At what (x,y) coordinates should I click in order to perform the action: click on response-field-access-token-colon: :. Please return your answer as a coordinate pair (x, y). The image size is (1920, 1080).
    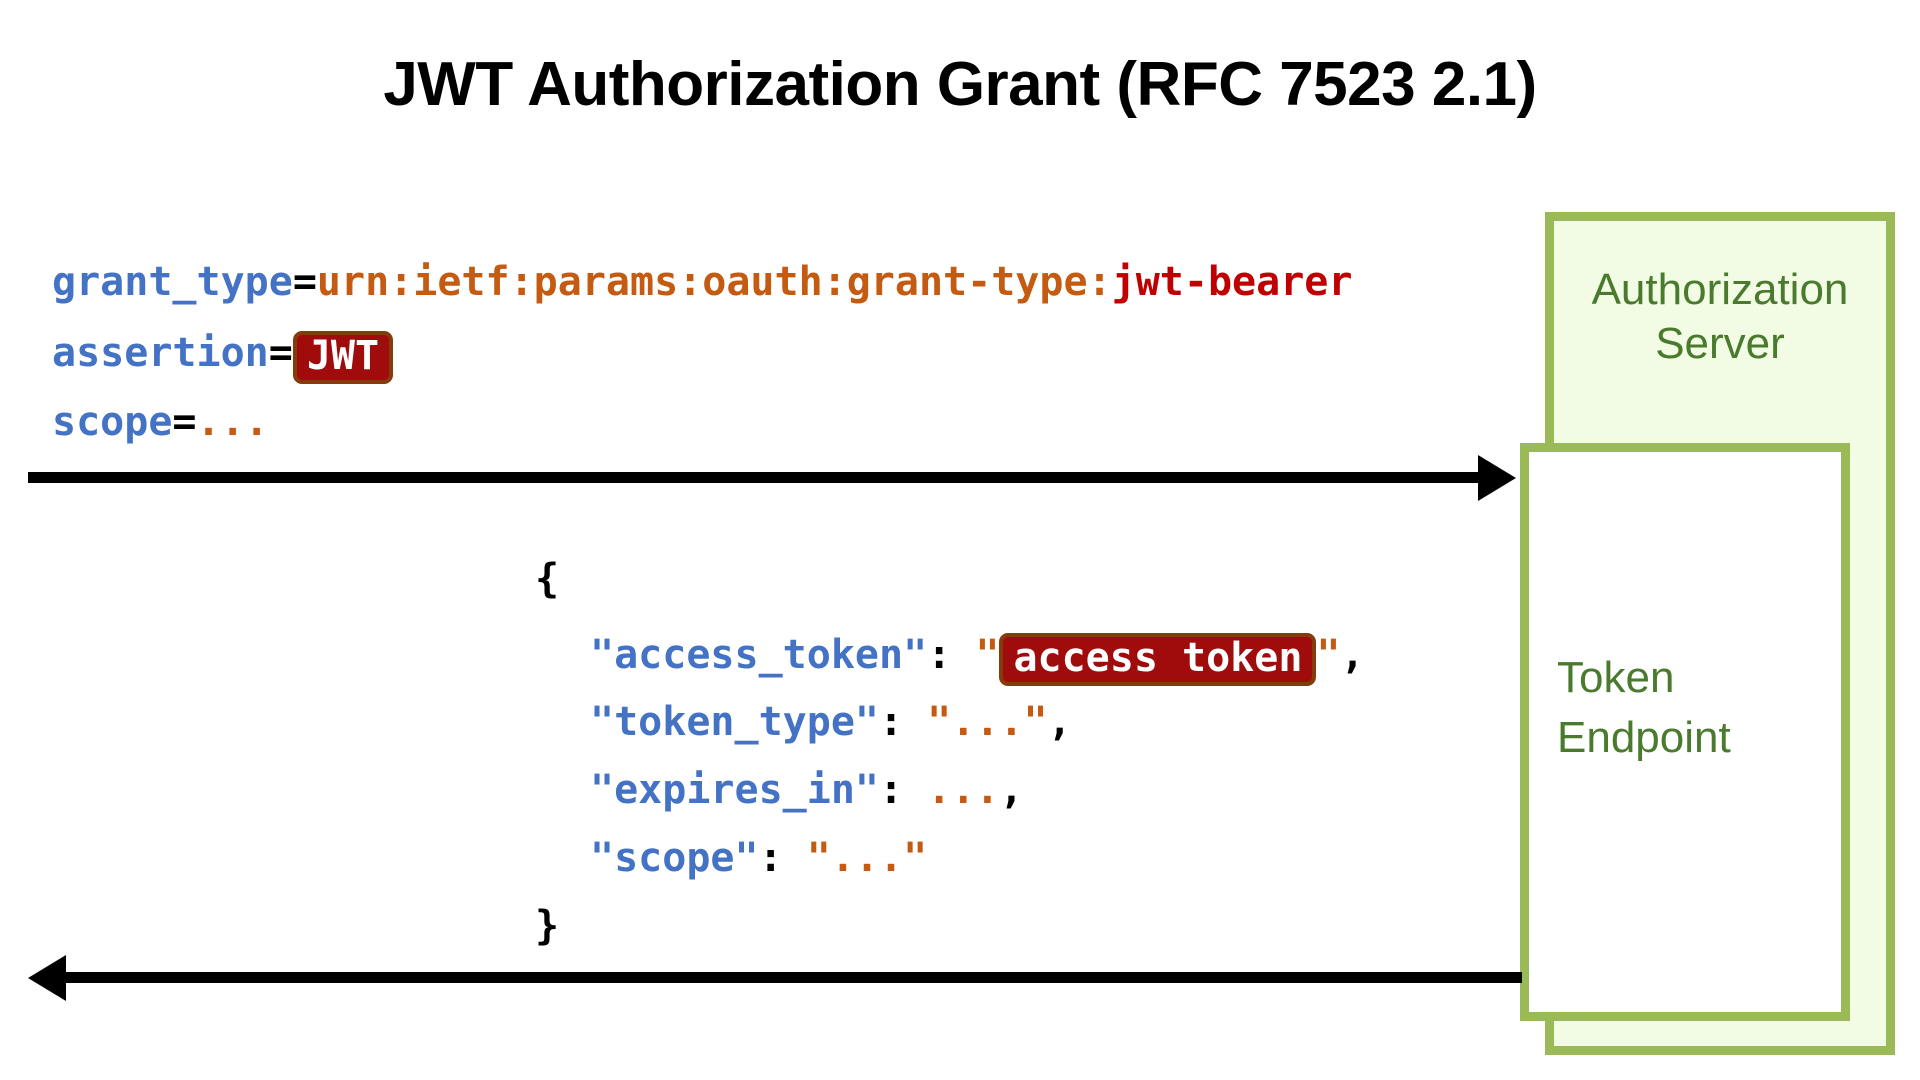
    Looking at the image, I should click on (939, 655).